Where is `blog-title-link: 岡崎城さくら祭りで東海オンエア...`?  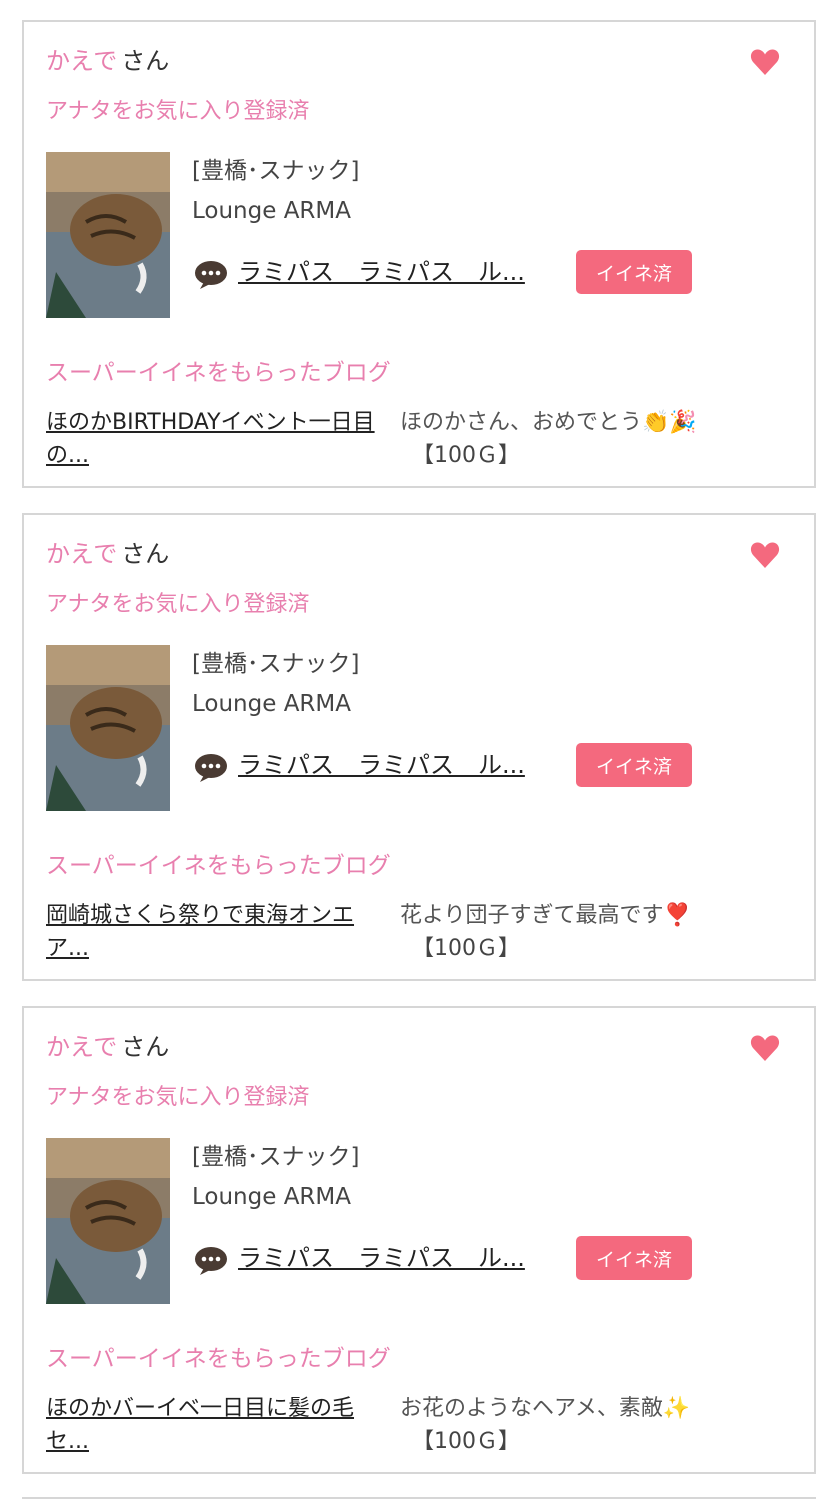
blog-title-link: 岡崎城さくら祭りで東海オンエア... is located at coordinates (221, 932).